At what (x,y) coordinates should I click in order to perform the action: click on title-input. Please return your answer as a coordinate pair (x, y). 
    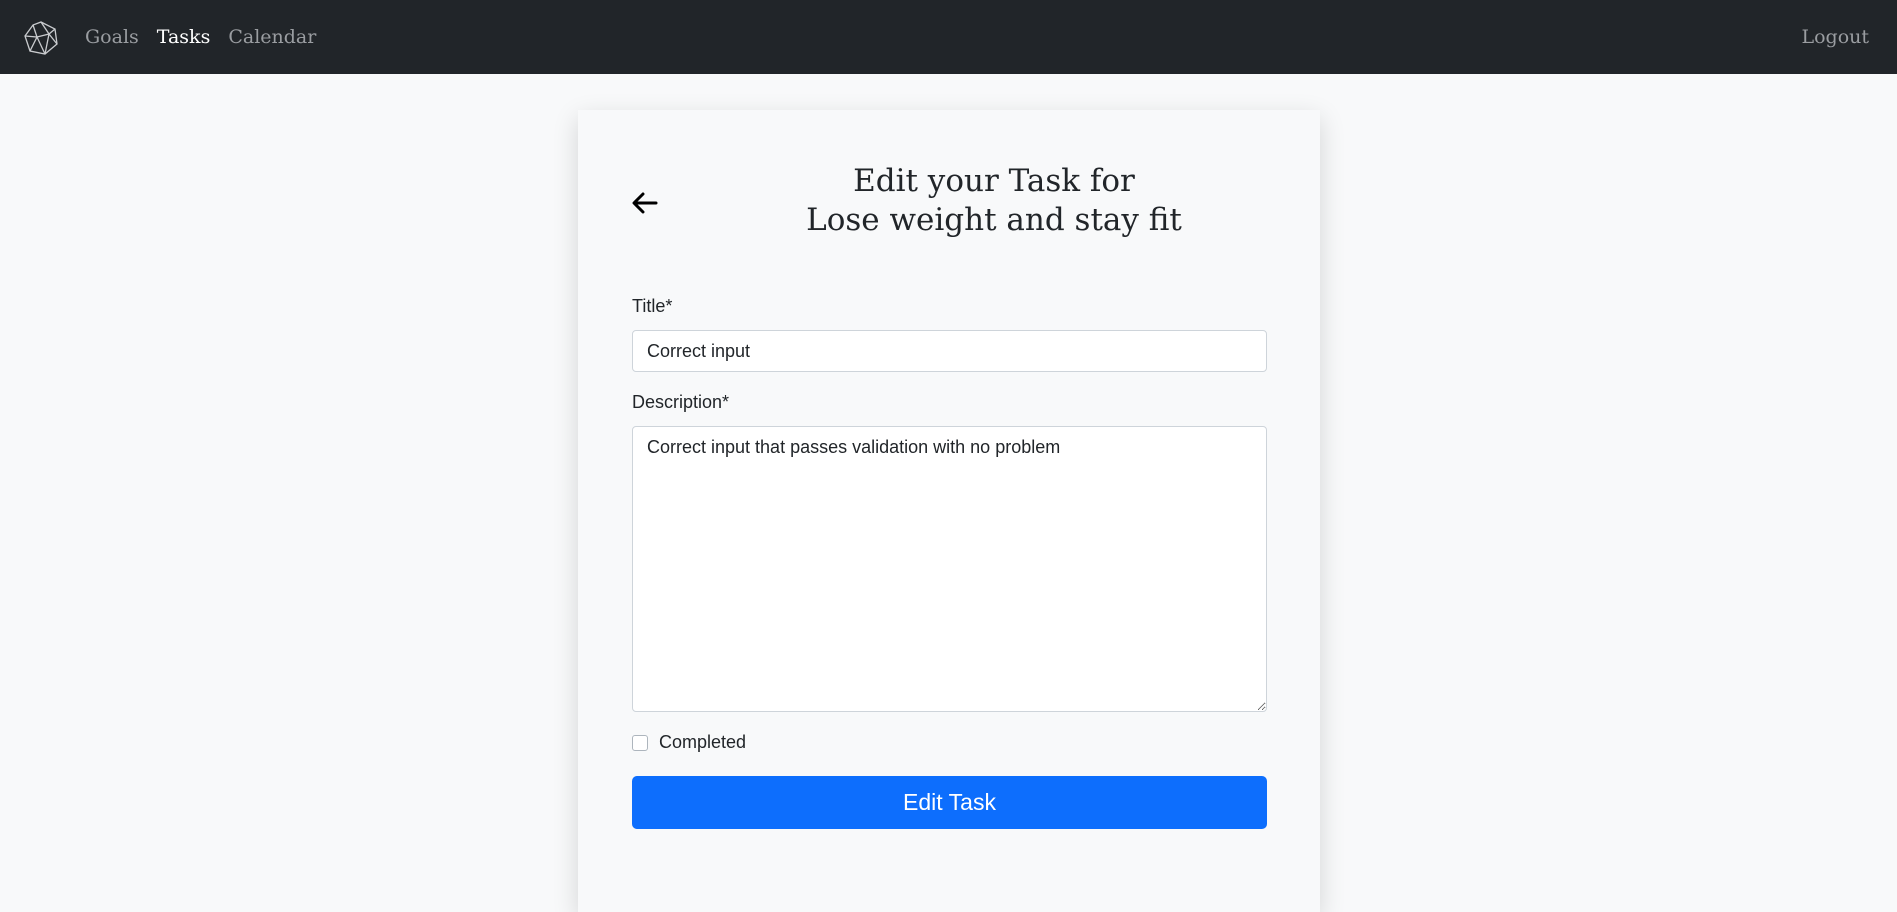
    Looking at the image, I should click on (949, 351).